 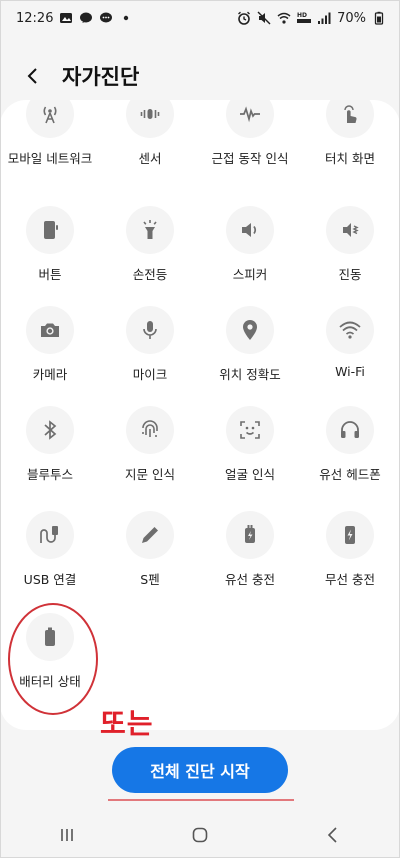 What do you see at coordinates (50, 374) in the screenshot?
I see `test-label: 카메라` at bounding box center [50, 374].